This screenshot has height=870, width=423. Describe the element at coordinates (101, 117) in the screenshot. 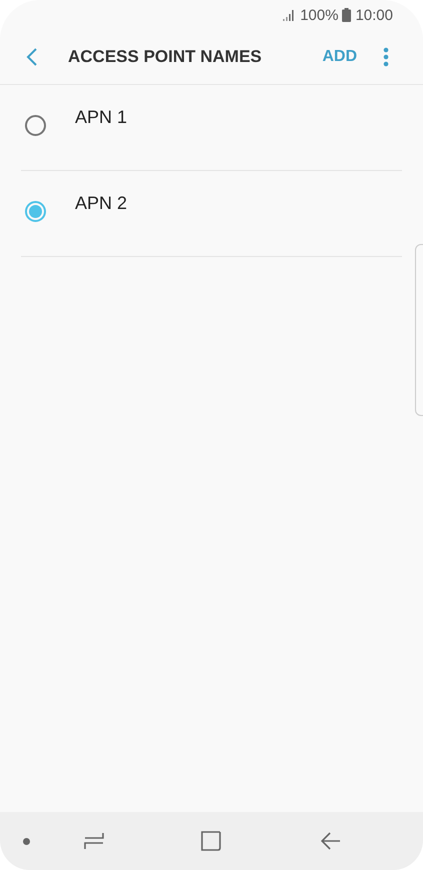

I see `apn-name: APN 1` at that location.